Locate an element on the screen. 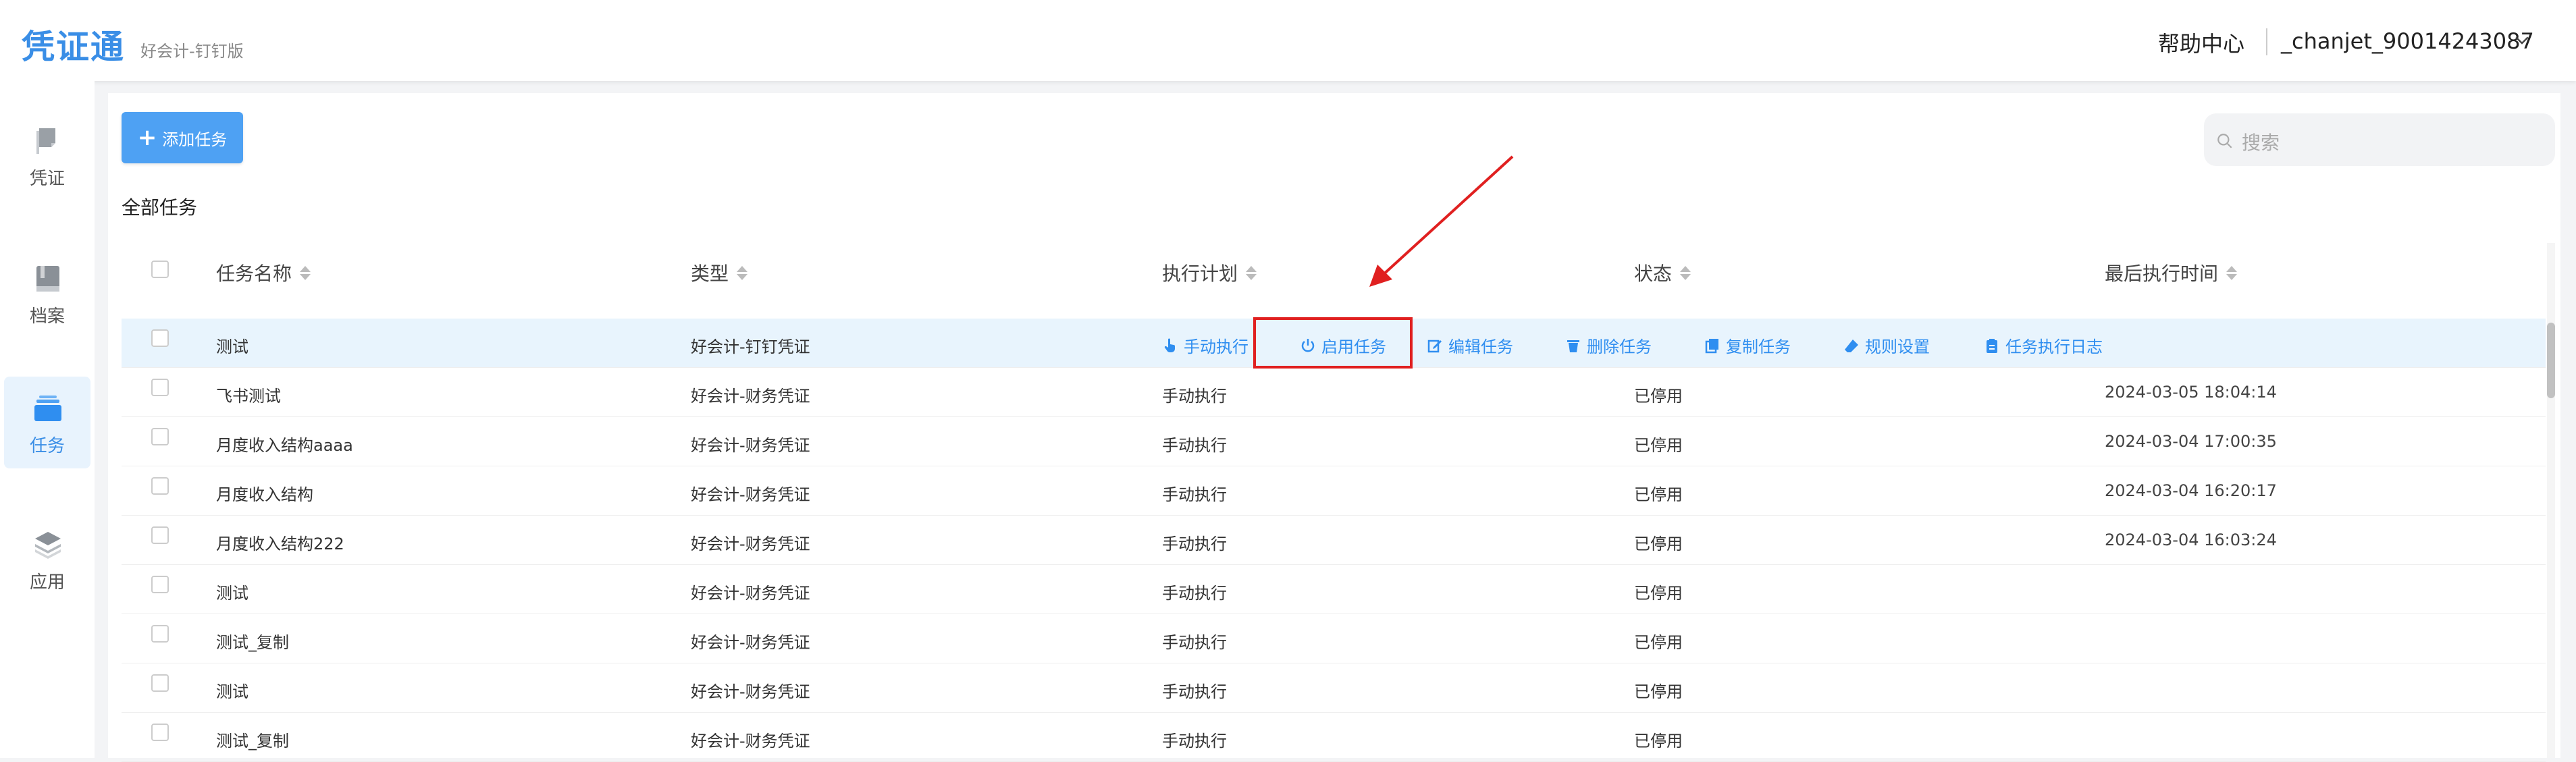 The width and height of the screenshot is (2576, 762). header-divider is located at coordinates (2266, 41).